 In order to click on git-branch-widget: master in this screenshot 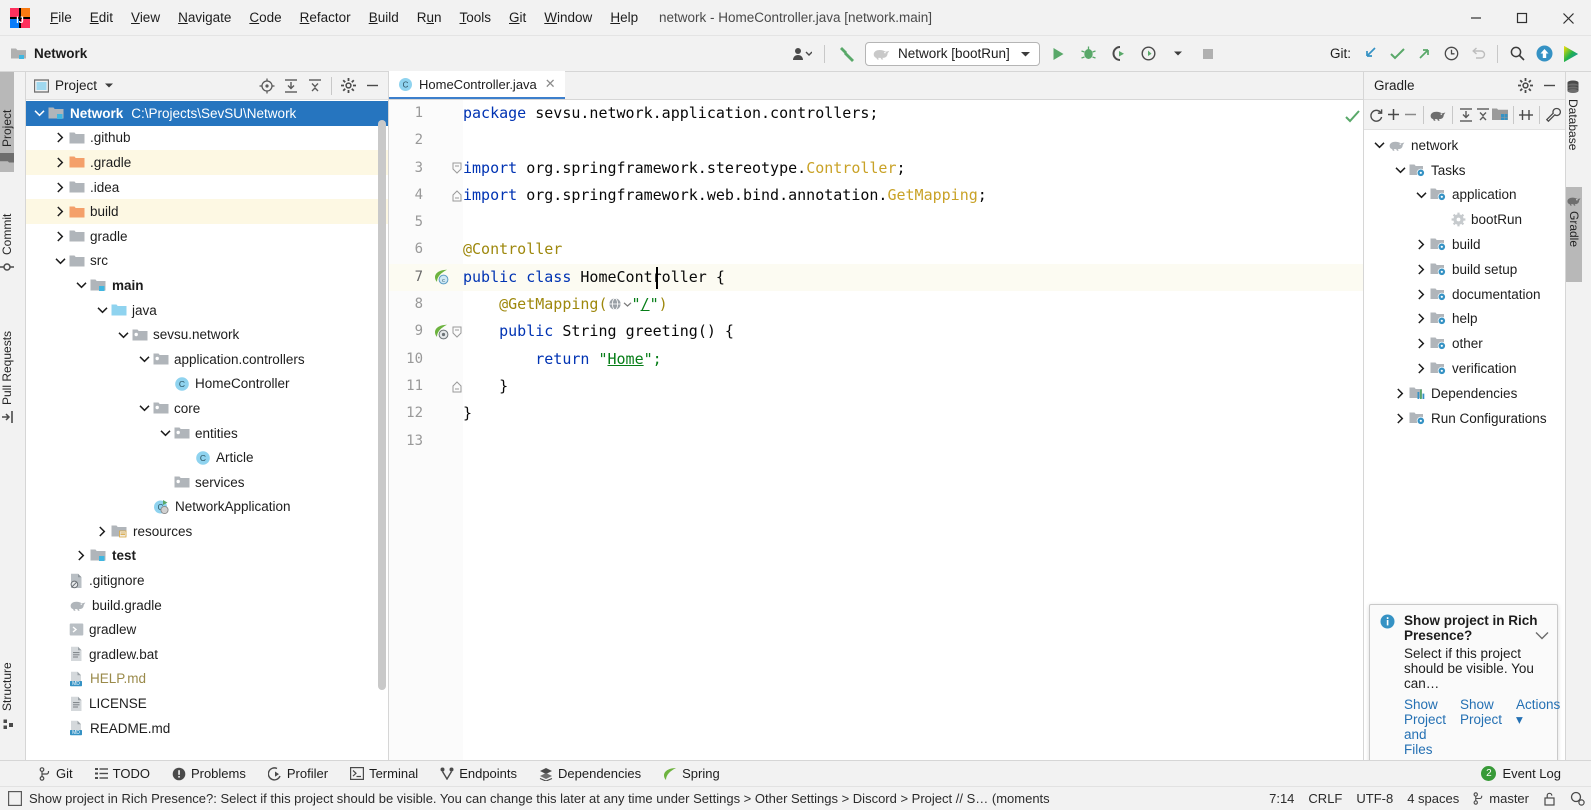, I will do `click(1501, 798)`.